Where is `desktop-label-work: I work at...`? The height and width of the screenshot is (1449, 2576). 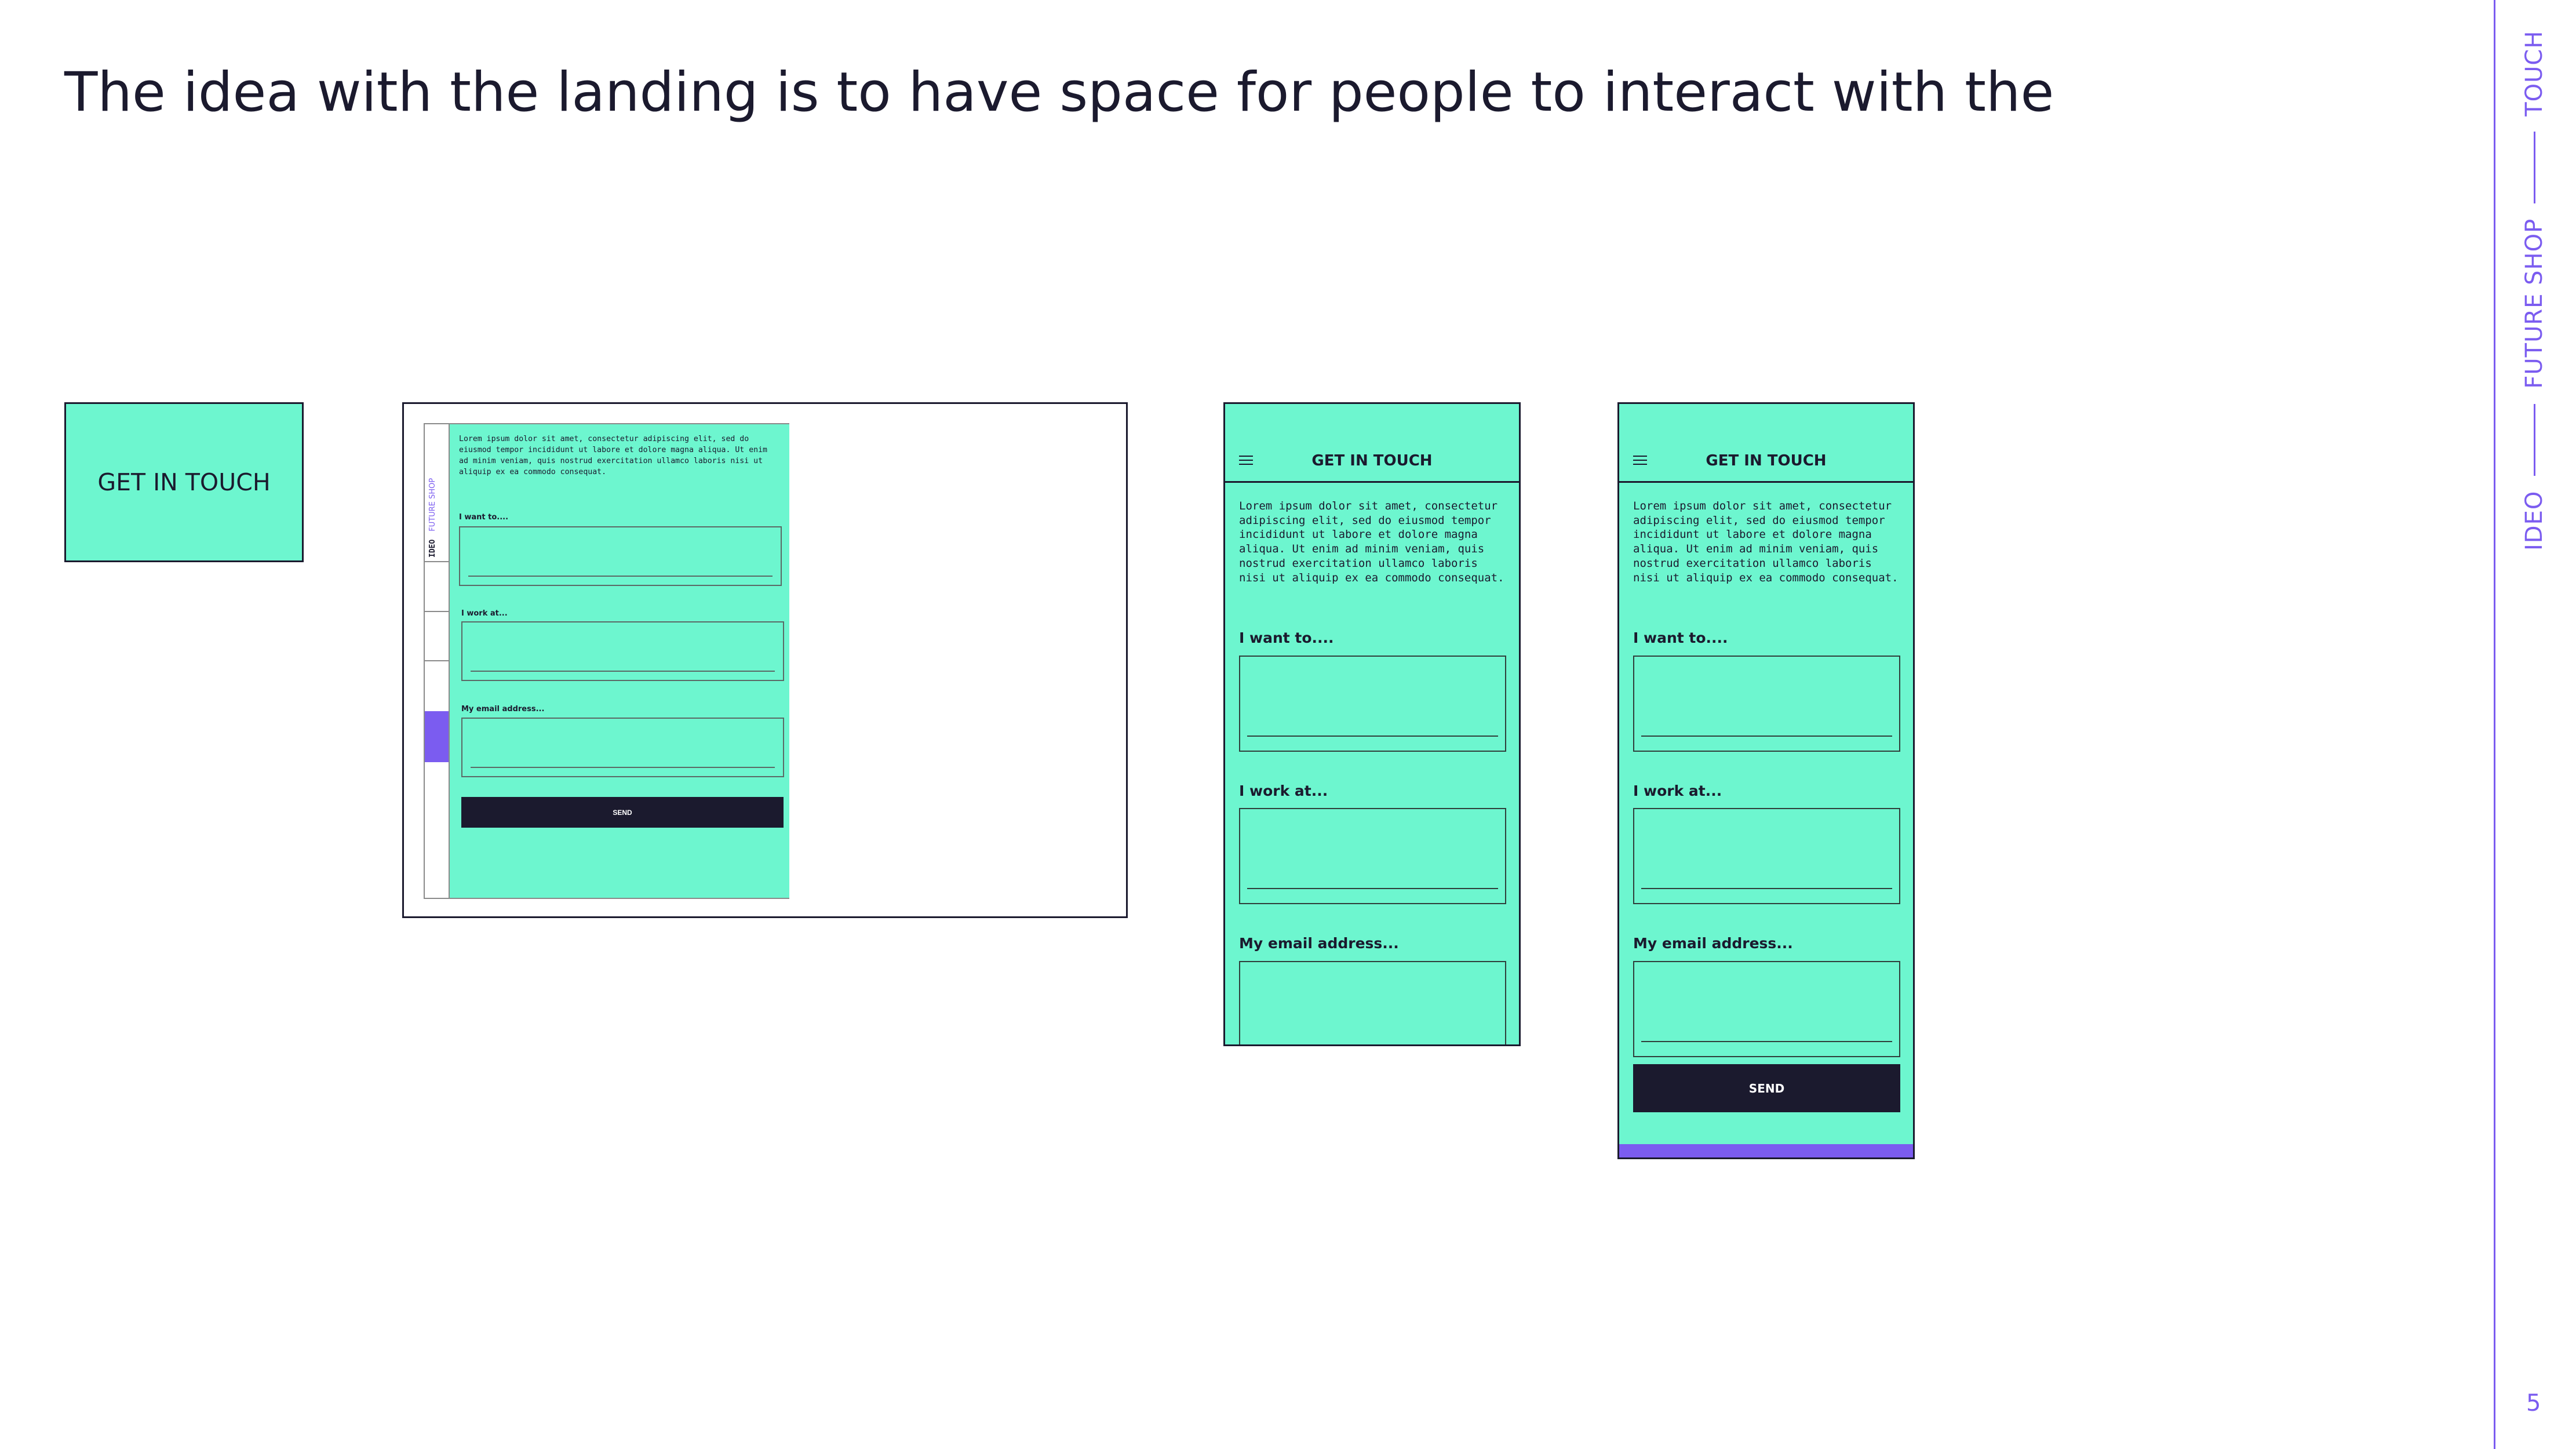 desktop-label-work: I work at... is located at coordinates (485, 613).